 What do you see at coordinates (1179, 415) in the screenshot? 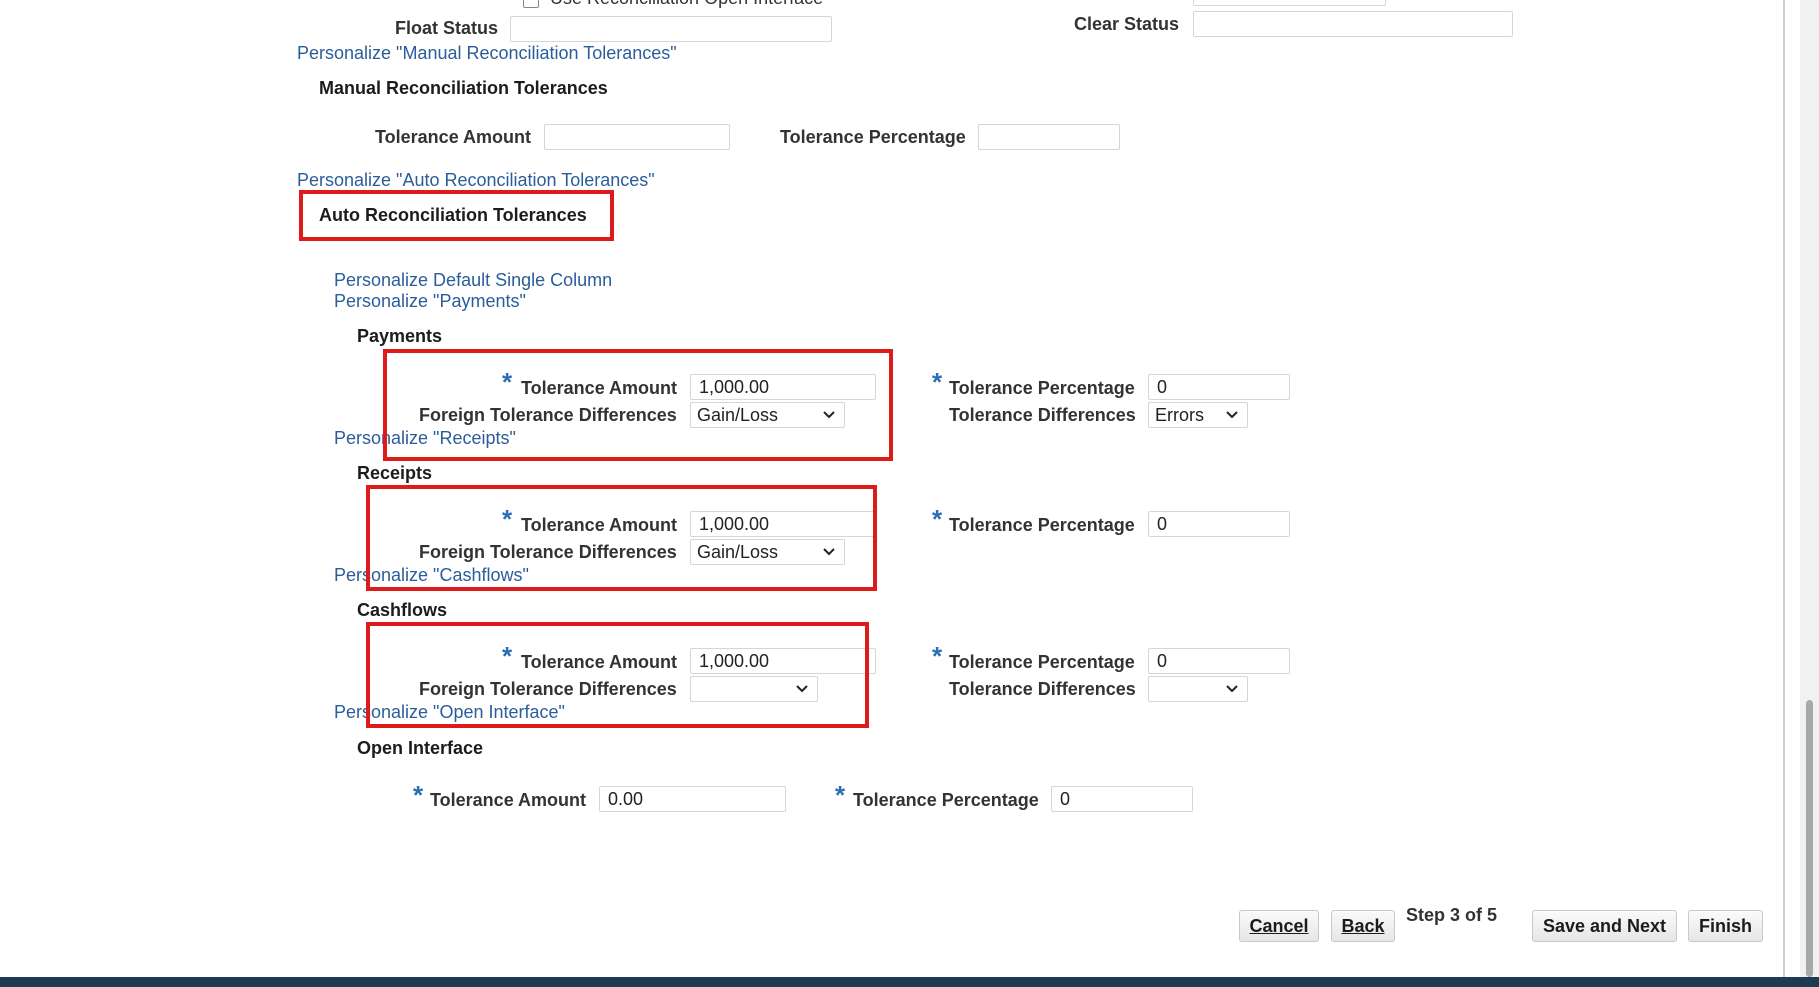
I see `payments-tolerance-diff-value: Errors` at bounding box center [1179, 415].